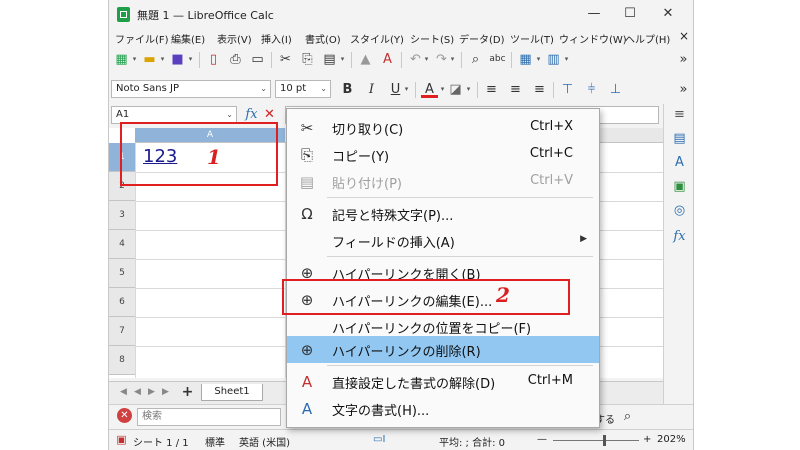  I want to click on omega-icon: Ω, so click(307, 214).